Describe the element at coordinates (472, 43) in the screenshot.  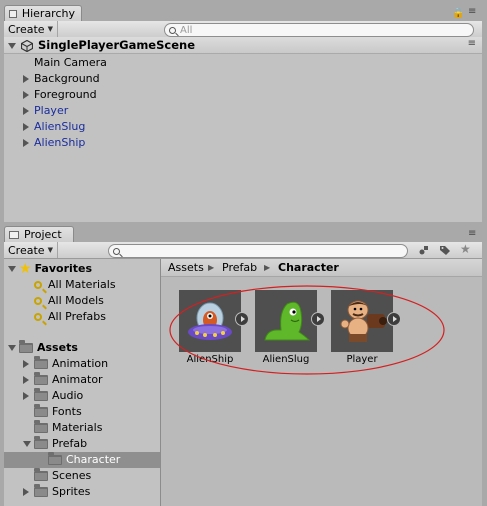
I see `scene-menu-icon: ≡` at that location.